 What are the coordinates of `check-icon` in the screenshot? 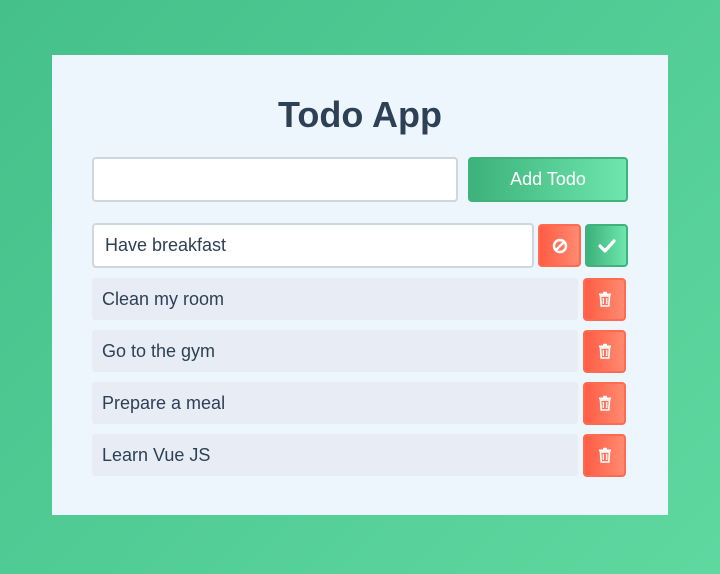 It's located at (606, 245).